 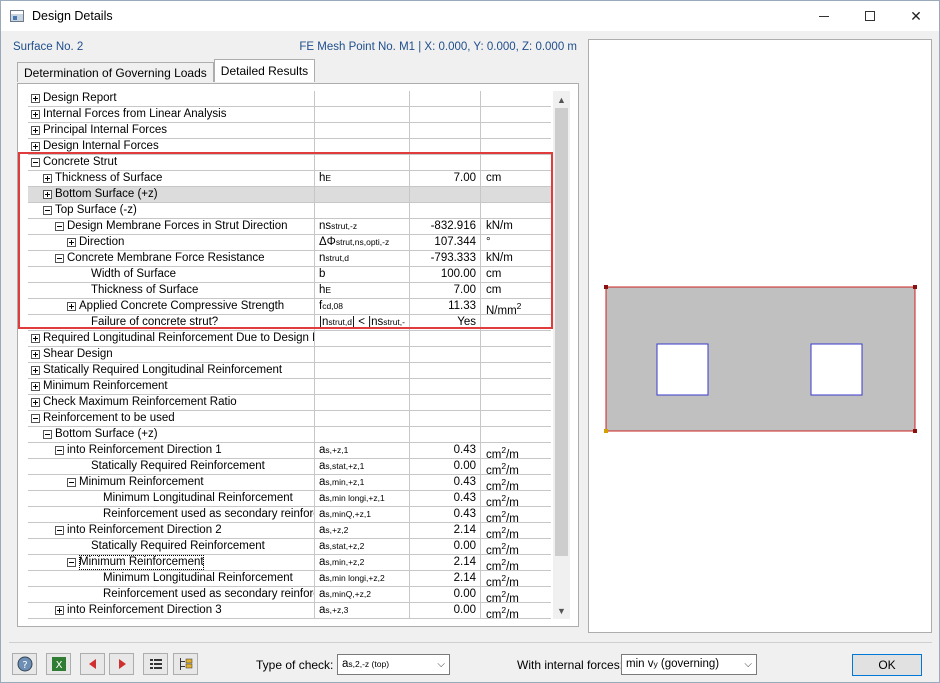 What do you see at coordinates (289, 163) in the screenshot?
I see `table-row: Concrete Strut` at bounding box center [289, 163].